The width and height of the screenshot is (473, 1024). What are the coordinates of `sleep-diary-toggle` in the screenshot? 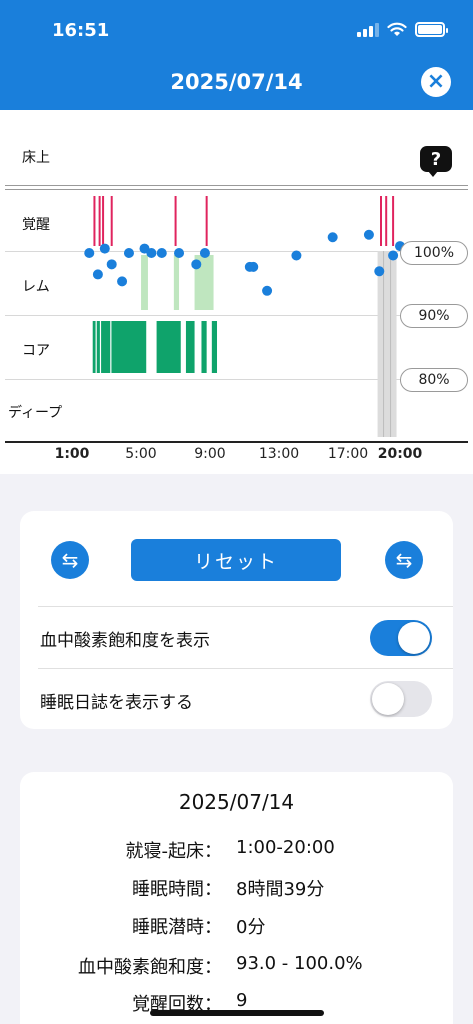 It's located at (401, 699).